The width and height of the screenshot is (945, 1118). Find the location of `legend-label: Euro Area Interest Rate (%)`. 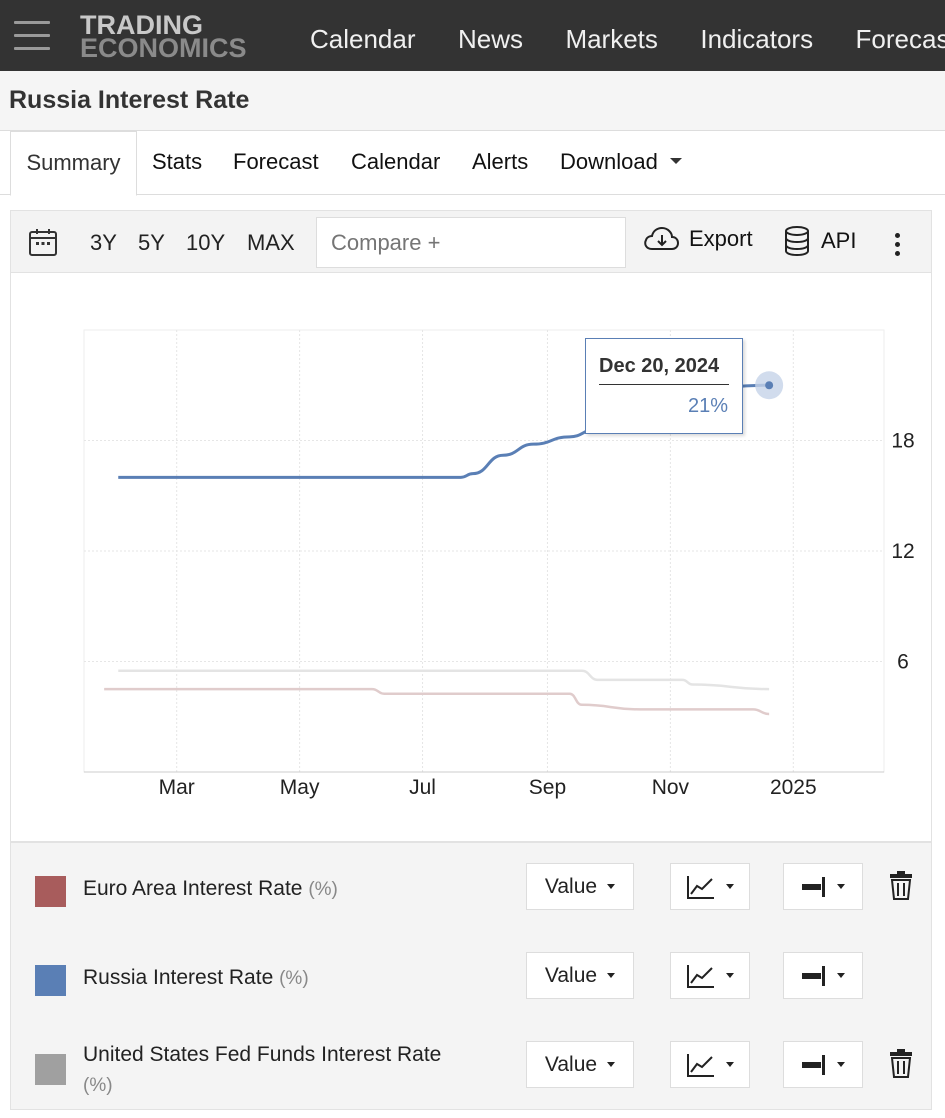

legend-label: Euro Area Interest Rate (%) is located at coordinates (210, 889).